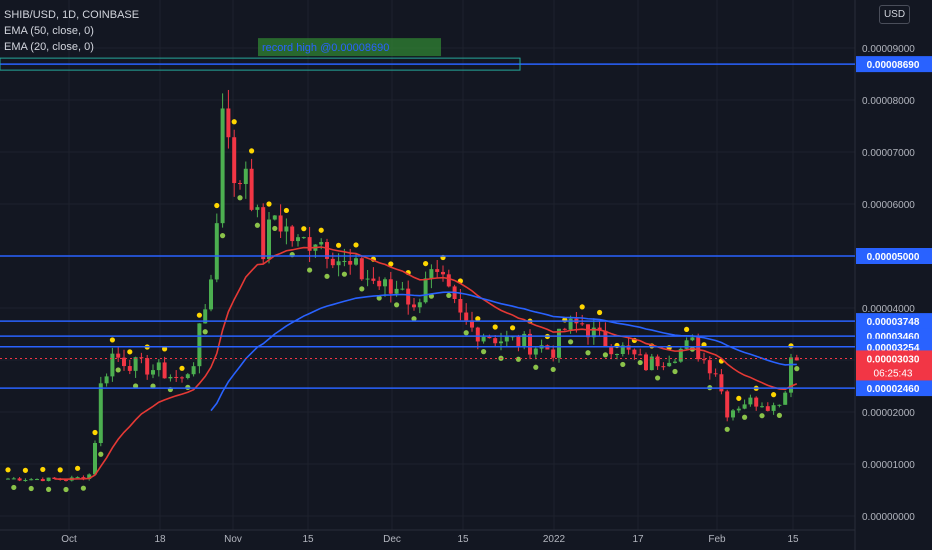 This screenshot has width=932, height=550. Describe the element at coordinates (717, 539) in the screenshot. I see `x-tick-label: Feb` at that location.